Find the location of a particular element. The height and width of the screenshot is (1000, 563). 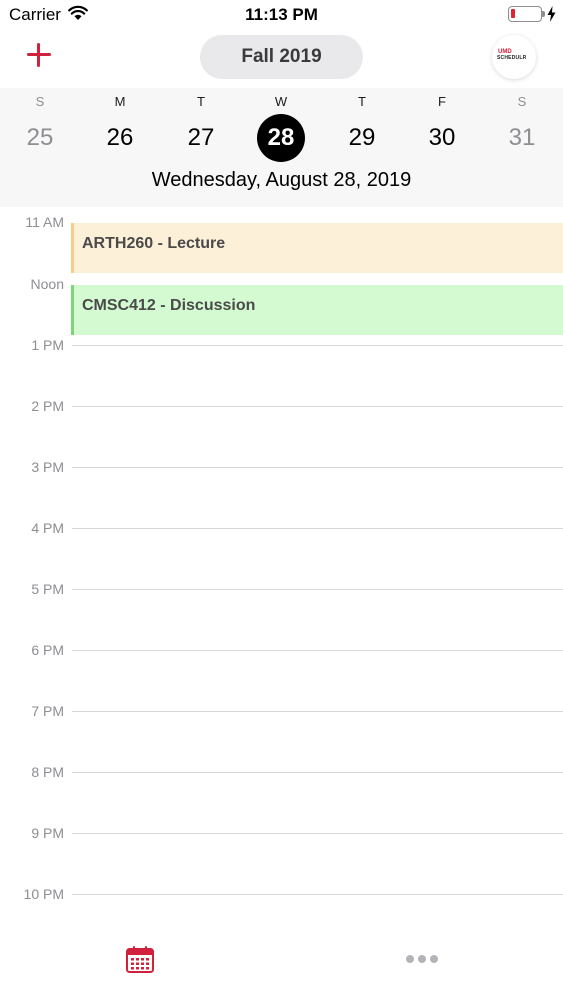

battery-tip is located at coordinates (543, 14).